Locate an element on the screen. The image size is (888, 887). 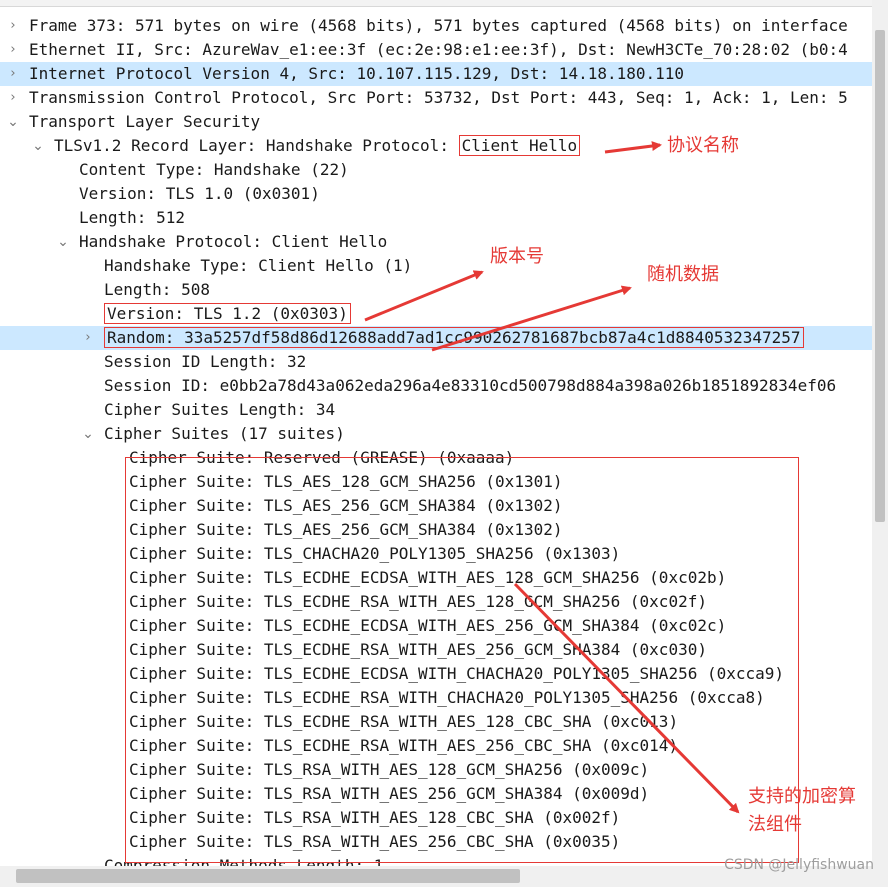
annotation-cipher-suites-line2: 法组件 is located at coordinates (775, 824).